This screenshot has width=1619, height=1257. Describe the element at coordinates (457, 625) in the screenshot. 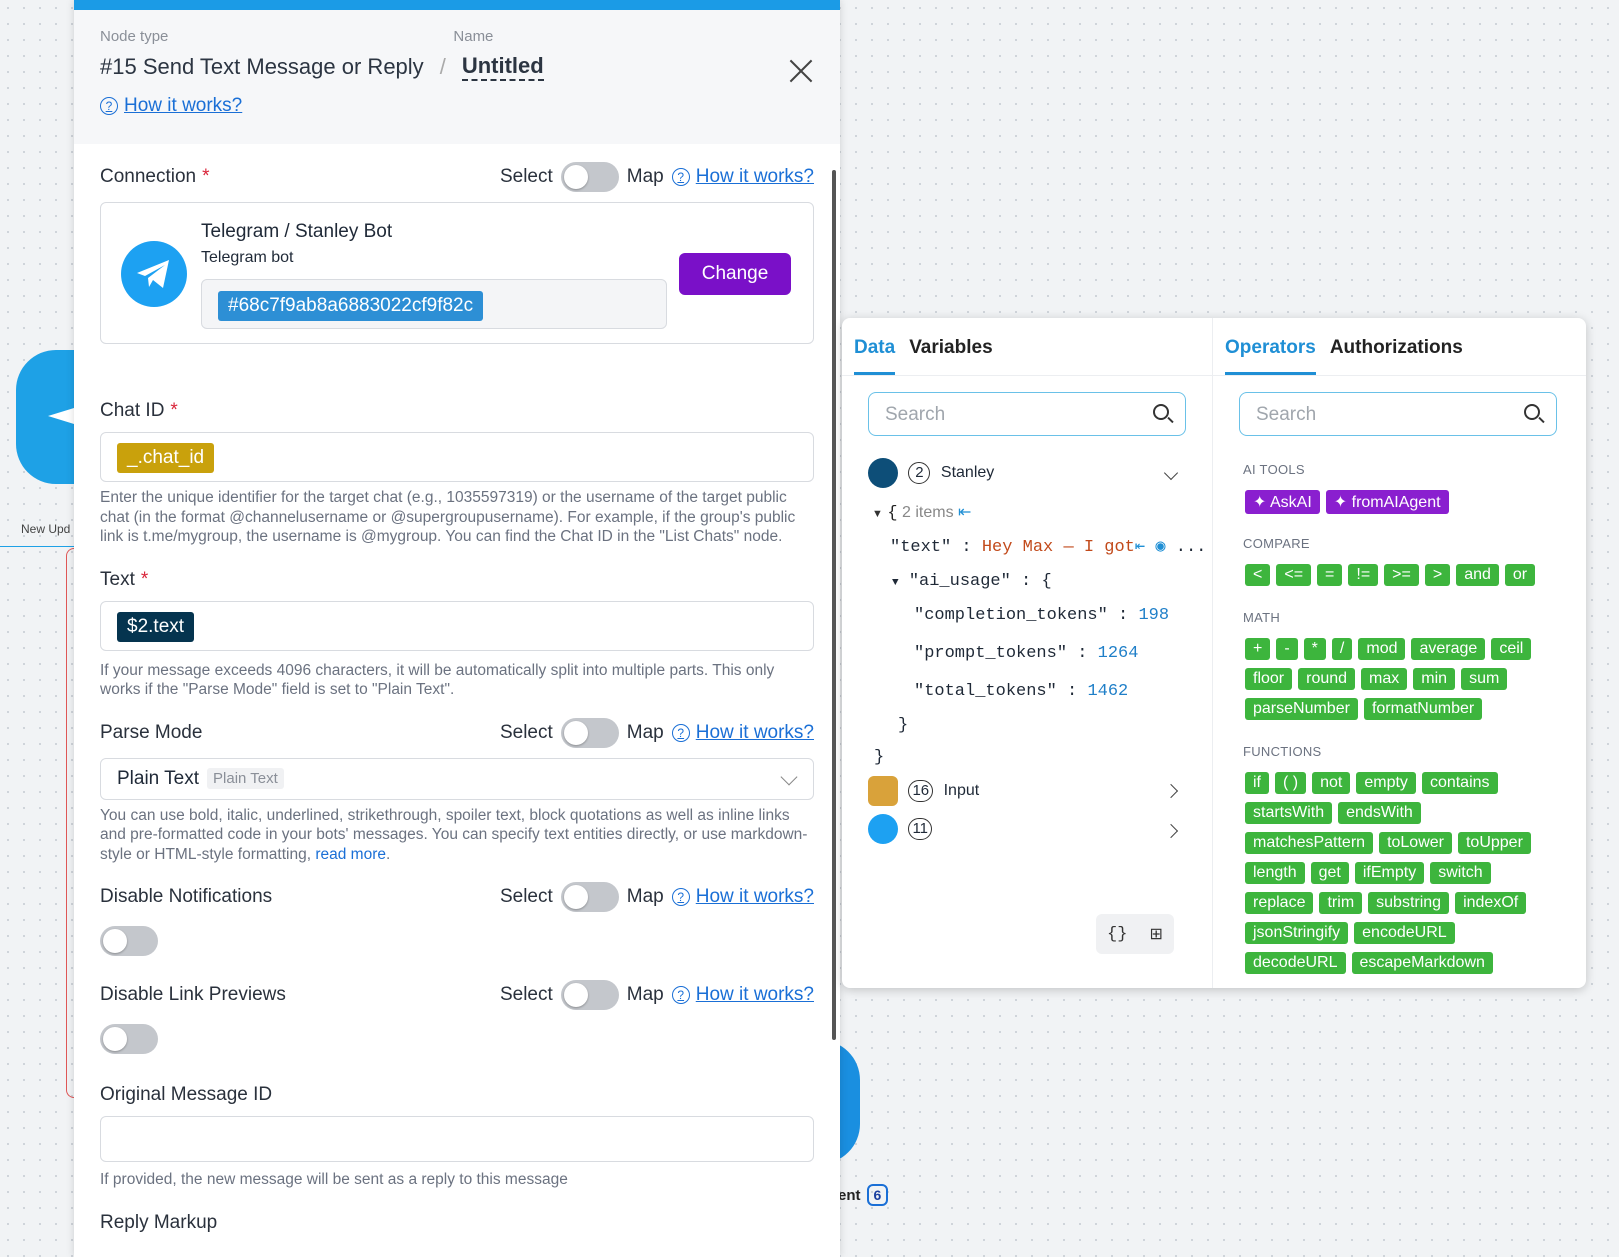

I see `text-input: $2.text` at that location.